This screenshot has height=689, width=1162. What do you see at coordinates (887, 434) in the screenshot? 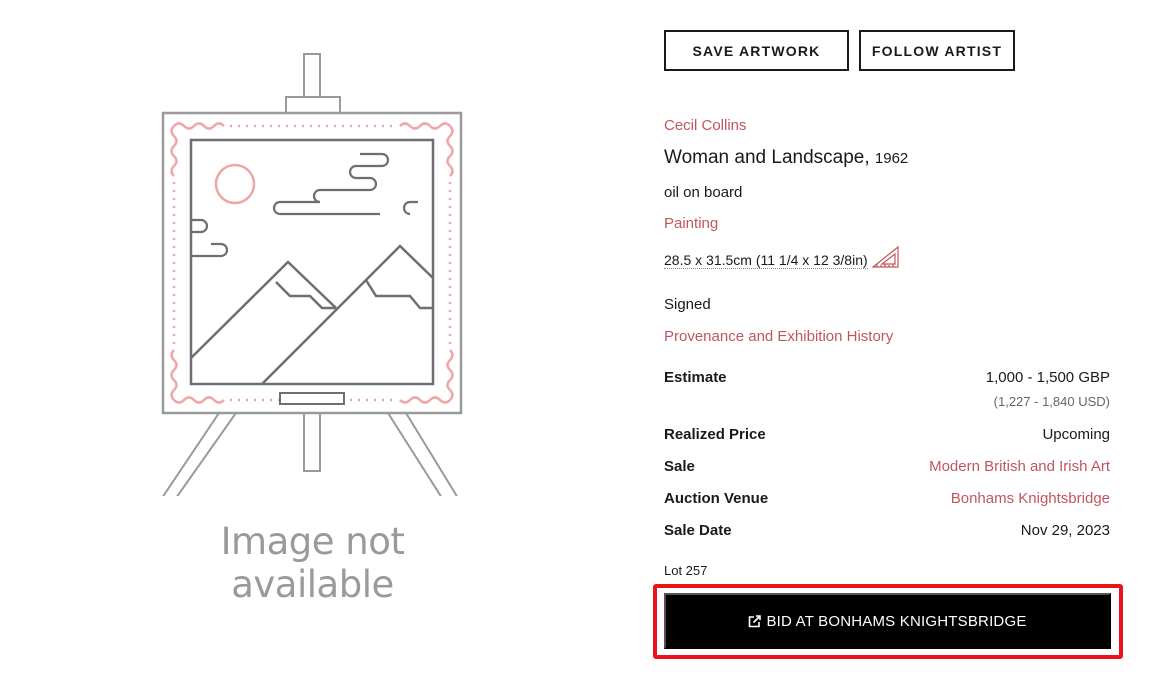
I see `realized-price-row: Realized Price Upcoming` at bounding box center [887, 434].